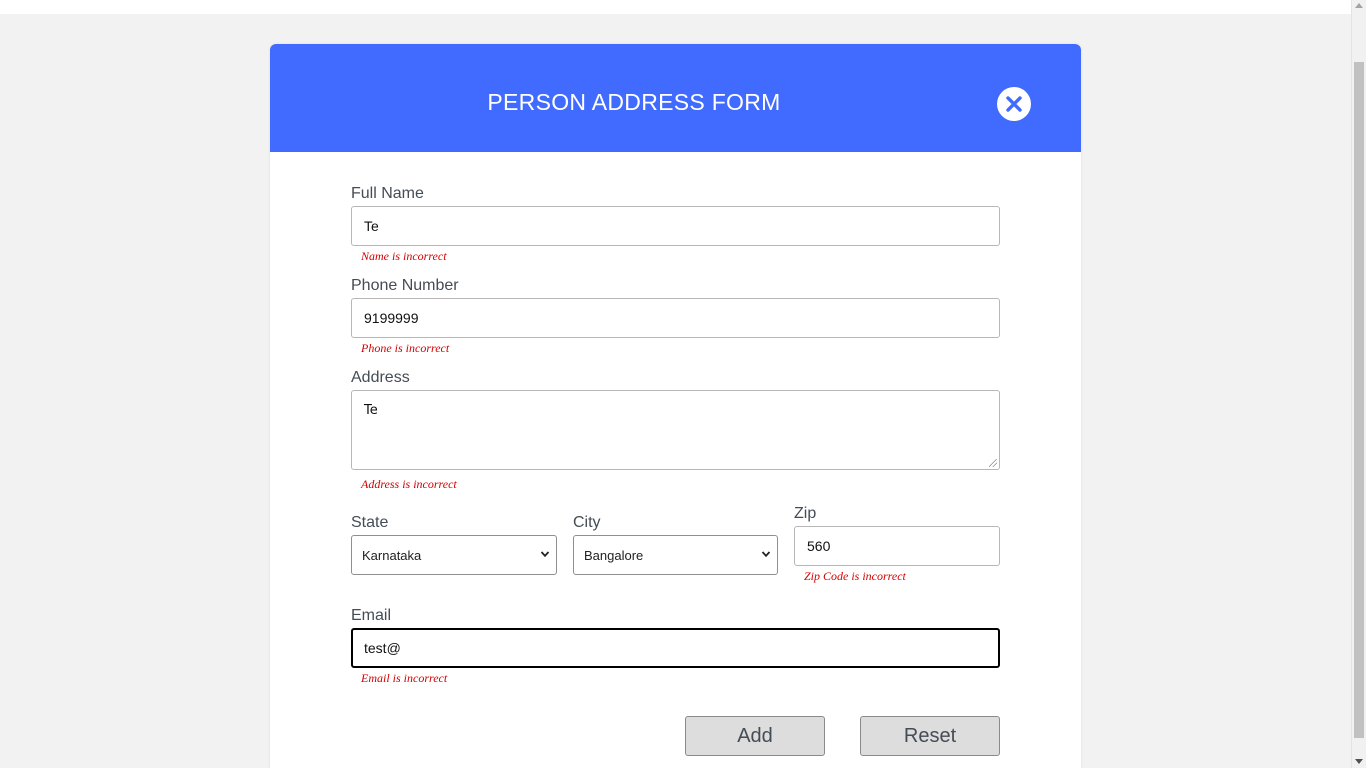  I want to click on state-selected-value: Karnataka, so click(392, 555).